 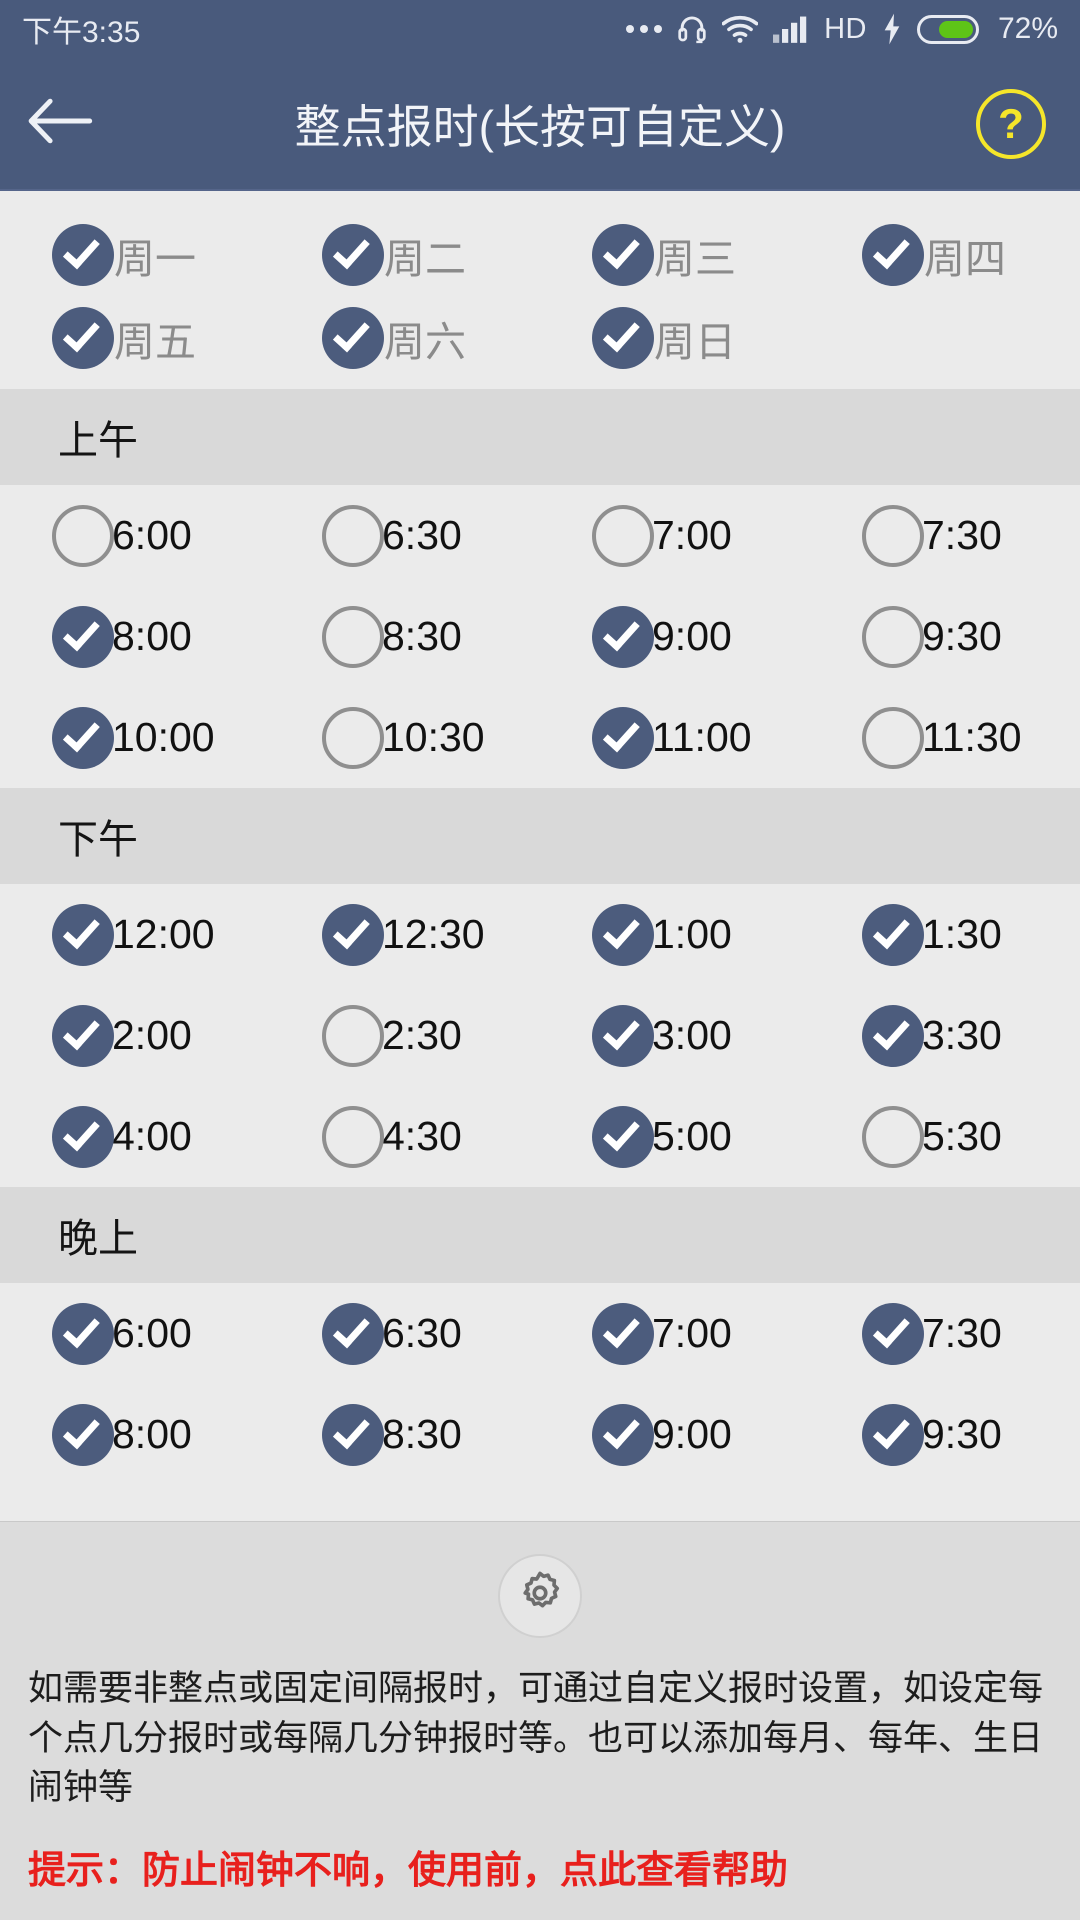 What do you see at coordinates (540, 1866) in the screenshot?
I see `footer-warning-link: 提示：防止闹钟不响，使用前，点此查看帮助` at bounding box center [540, 1866].